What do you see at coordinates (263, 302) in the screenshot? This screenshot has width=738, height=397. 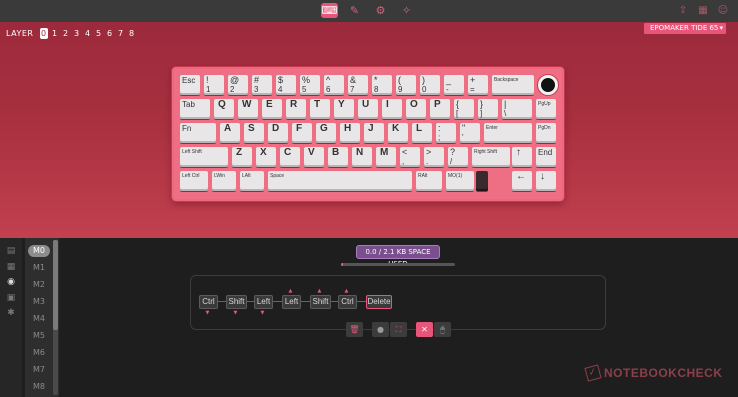 I see `macro-step-2: Left` at bounding box center [263, 302].